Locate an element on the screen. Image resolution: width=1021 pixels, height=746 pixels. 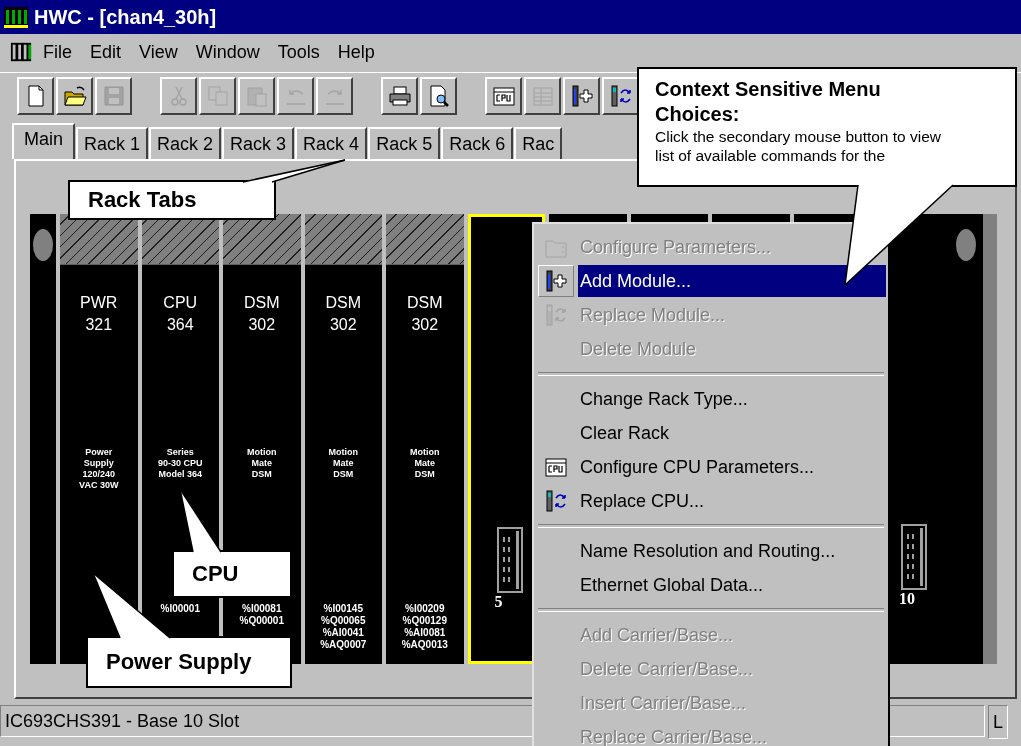
callout-text: Click the secondary mouse button to view list of available commands for the is located at coordinates (799, 146).